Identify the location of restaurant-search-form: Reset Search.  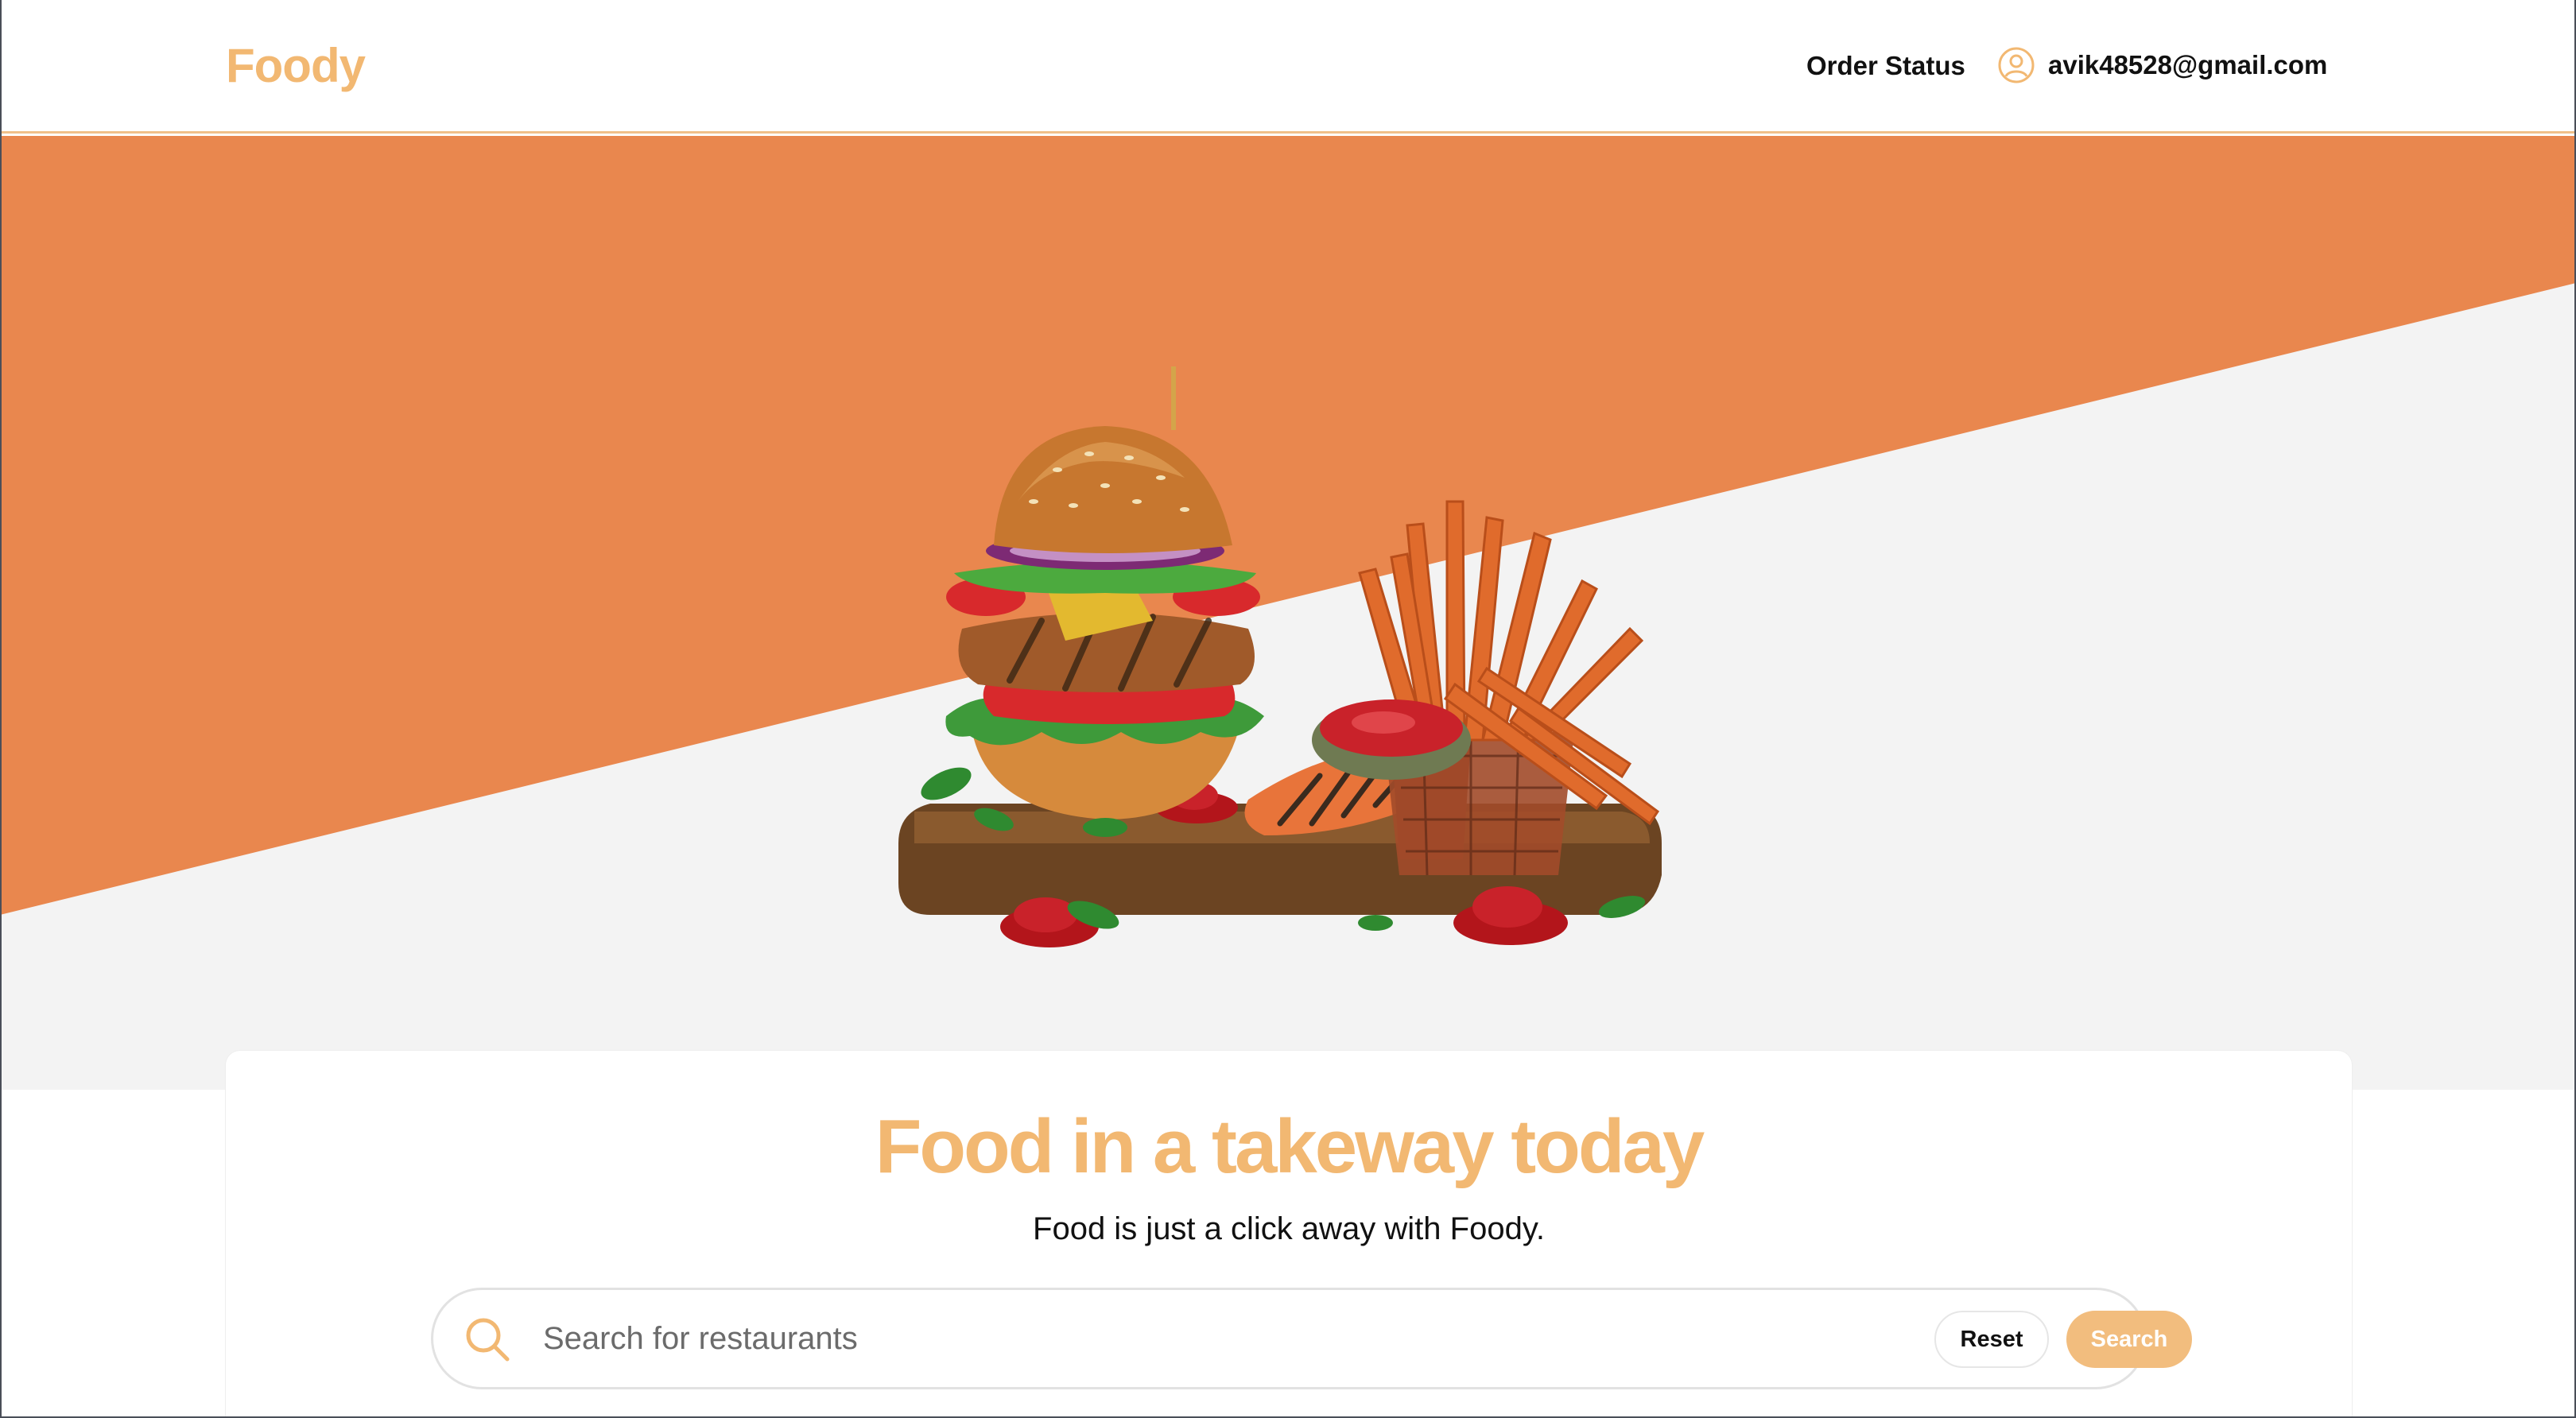
(1311, 1338).